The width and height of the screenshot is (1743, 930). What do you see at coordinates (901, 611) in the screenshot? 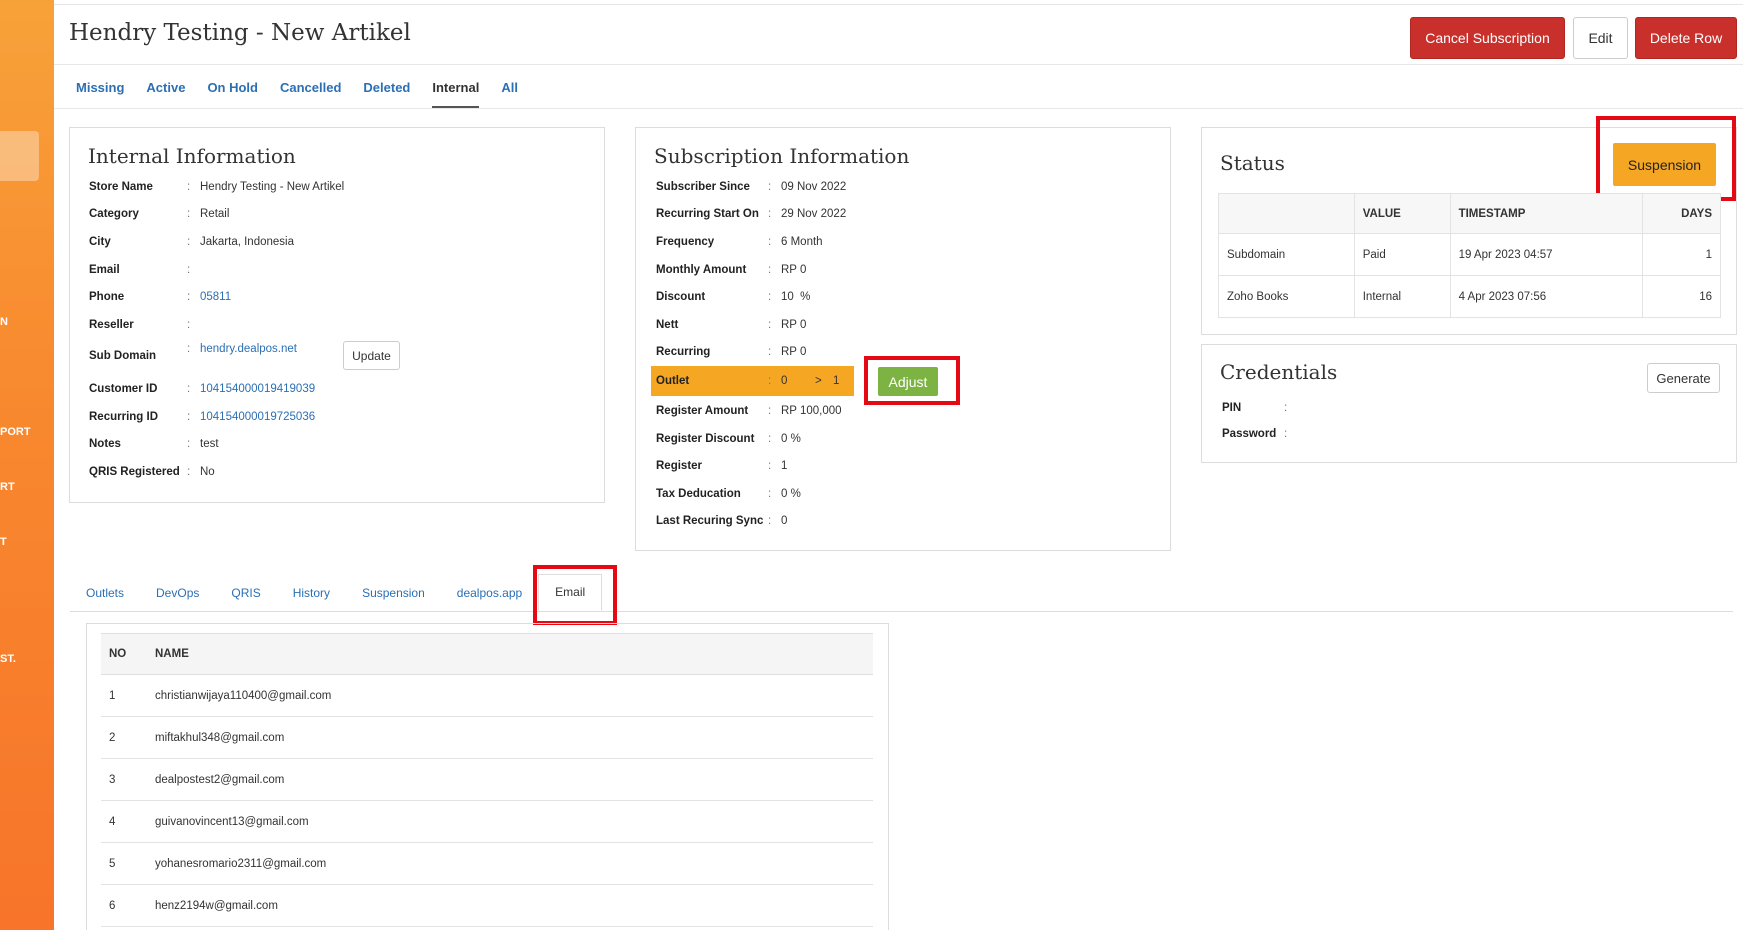
I see `detail-tabs-divider` at bounding box center [901, 611].